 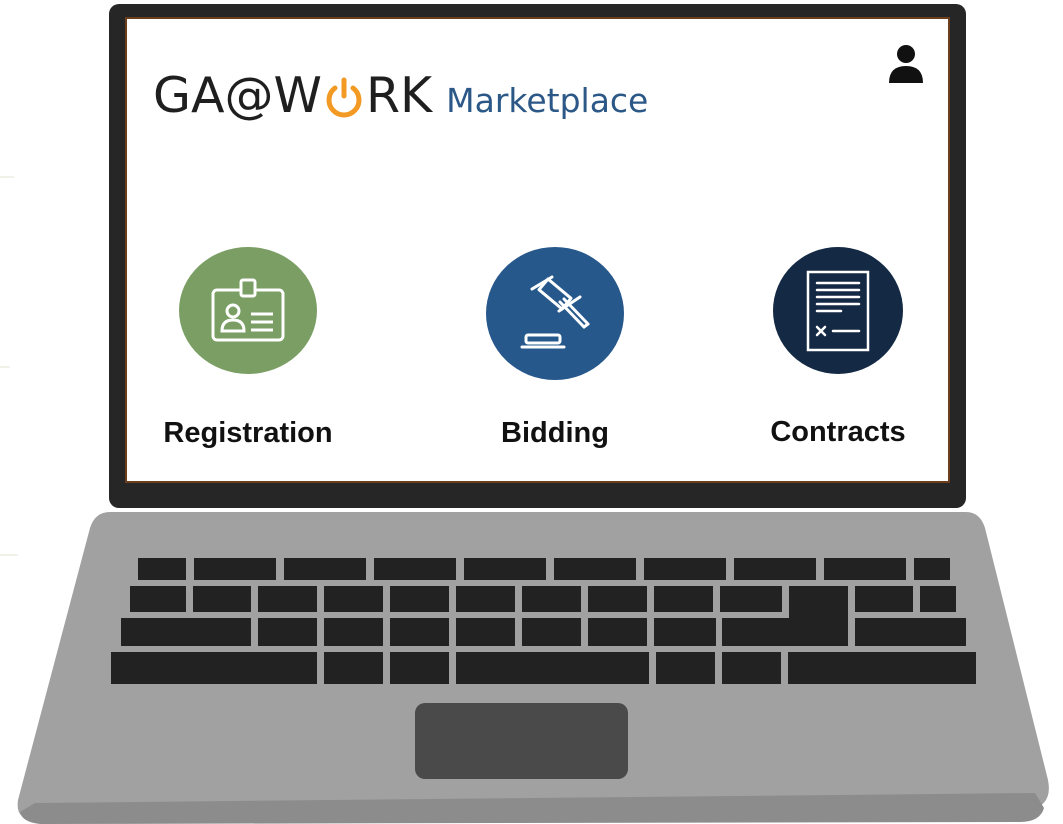 I want to click on user-account-button, so click(x=906, y=64).